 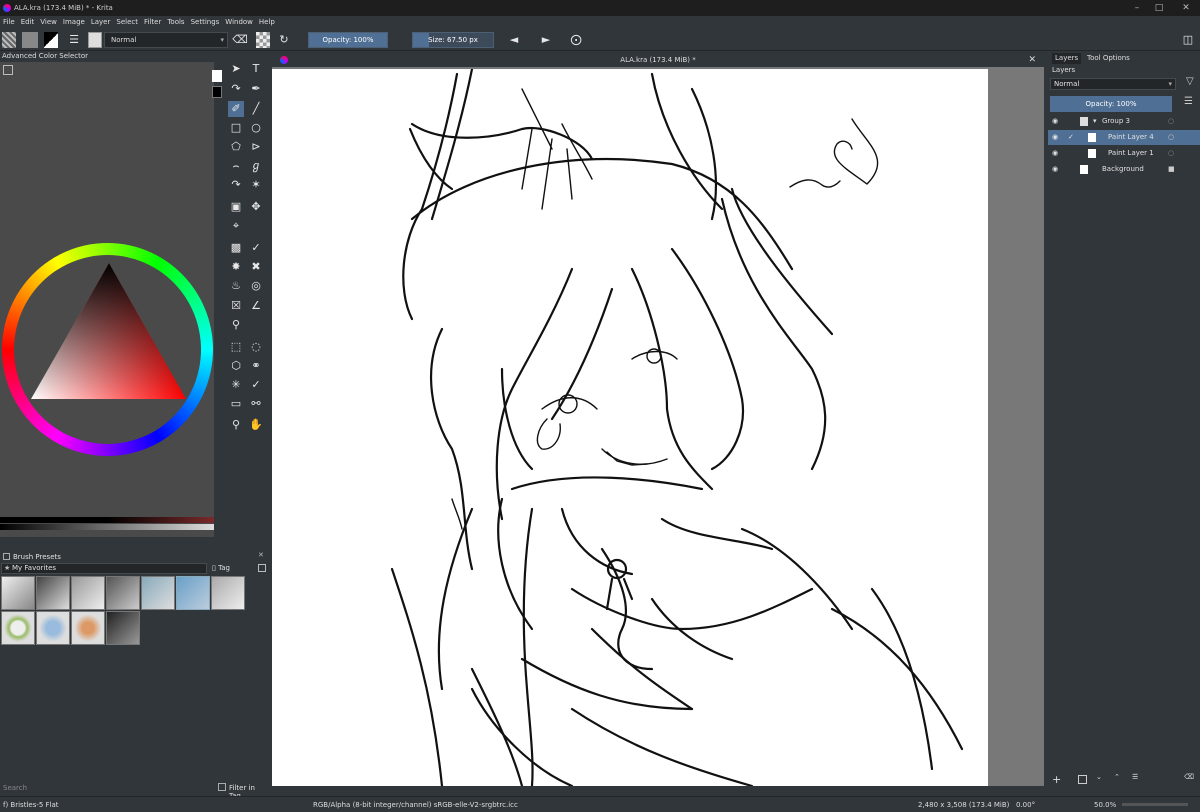 What do you see at coordinates (256, 267) in the screenshot?
I see `smart-patch-icon: ✖` at bounding box center [256, 267].